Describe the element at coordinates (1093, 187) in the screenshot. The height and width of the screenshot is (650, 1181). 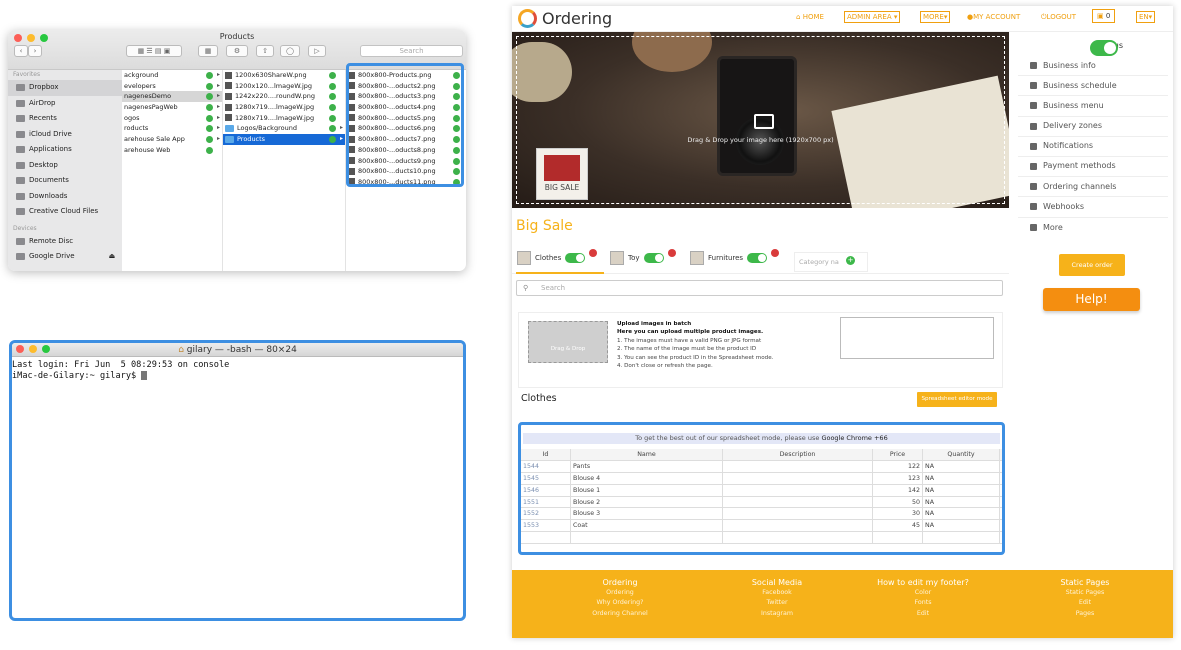
I see `menu-ordering-channels: Ordering channels` at that location.